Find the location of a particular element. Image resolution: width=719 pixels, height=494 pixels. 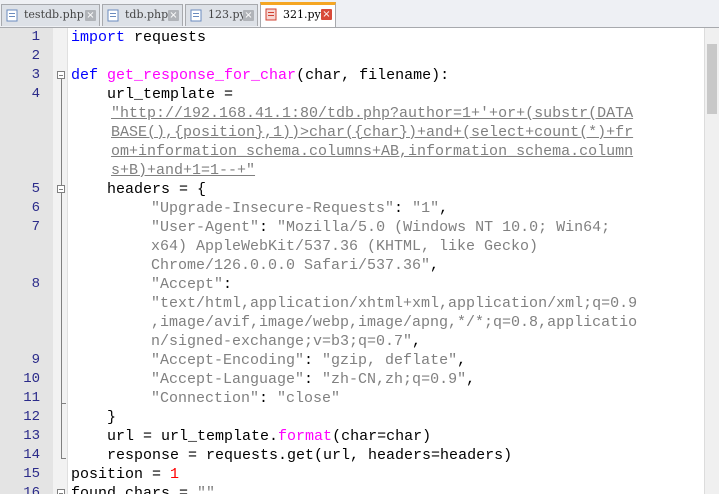

string: n/signed-exchange;v=b3;q=0.7" is located at coordinates (282, 341).